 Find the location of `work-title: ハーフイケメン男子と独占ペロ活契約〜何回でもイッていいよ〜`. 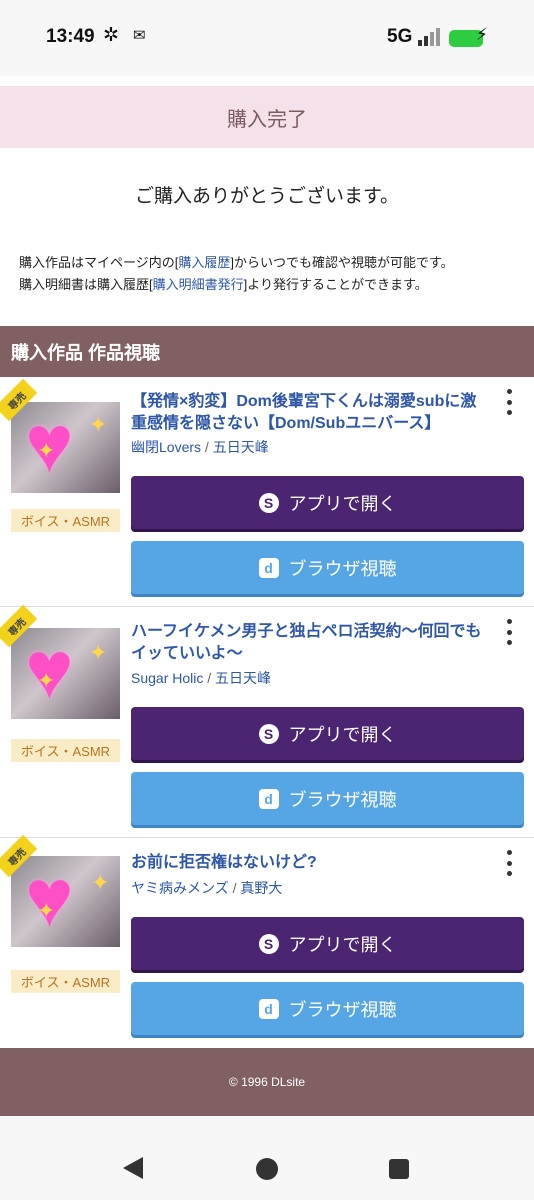

work-title: ハーフイケメン男子と独占ペロ活契約〜何回でもイッていいよ〜 is located at coordinates (311, 643).